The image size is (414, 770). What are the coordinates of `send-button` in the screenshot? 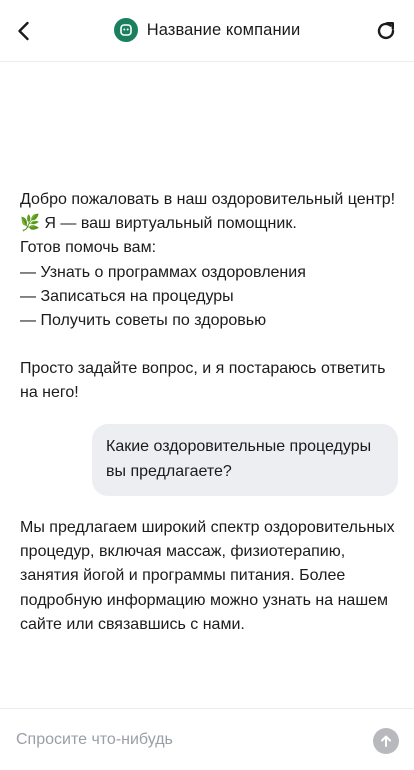 It's located at (386, 741).